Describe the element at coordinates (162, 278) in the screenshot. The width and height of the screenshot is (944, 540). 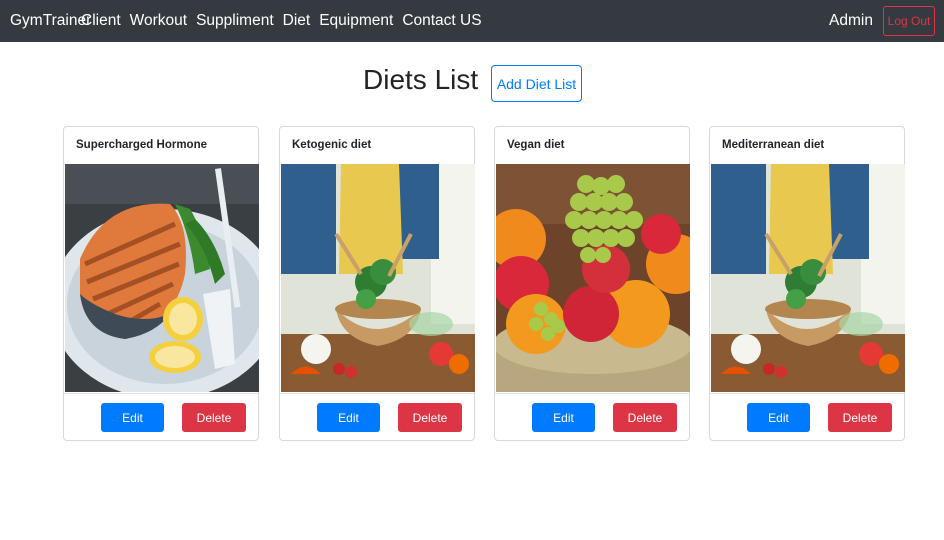
I see `grilled-salmon-image` at that location.